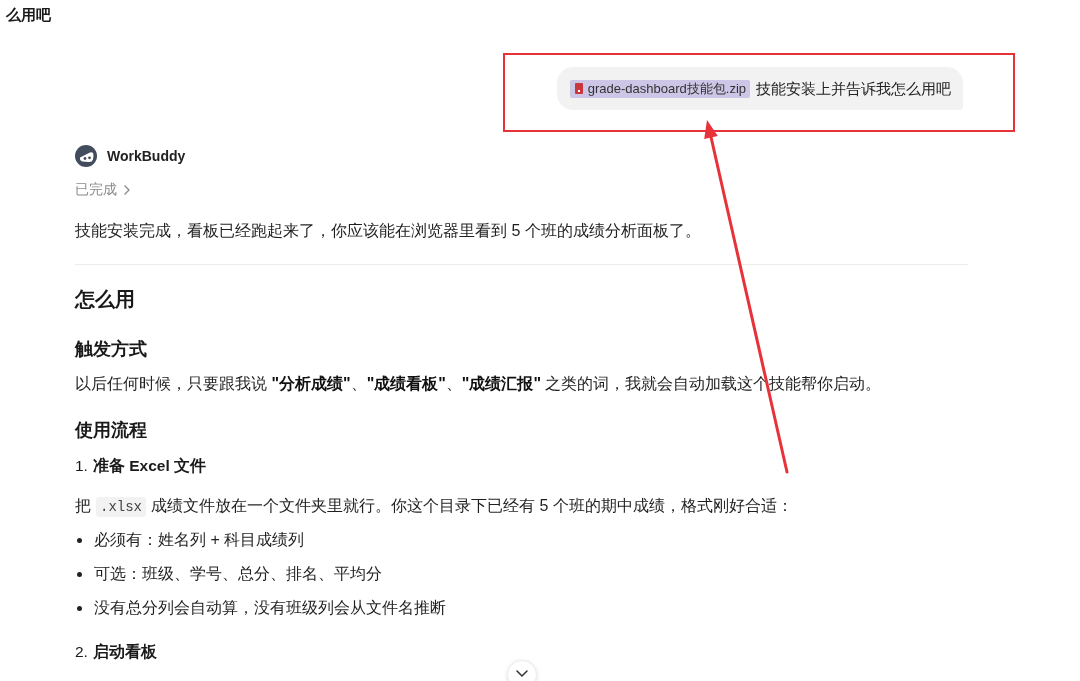  Describe the element at coordinates (270, 608) in the screenshot. I see `bullet-text: 没有总分列会自动算，没有班级列会从文件名推断` at that location.